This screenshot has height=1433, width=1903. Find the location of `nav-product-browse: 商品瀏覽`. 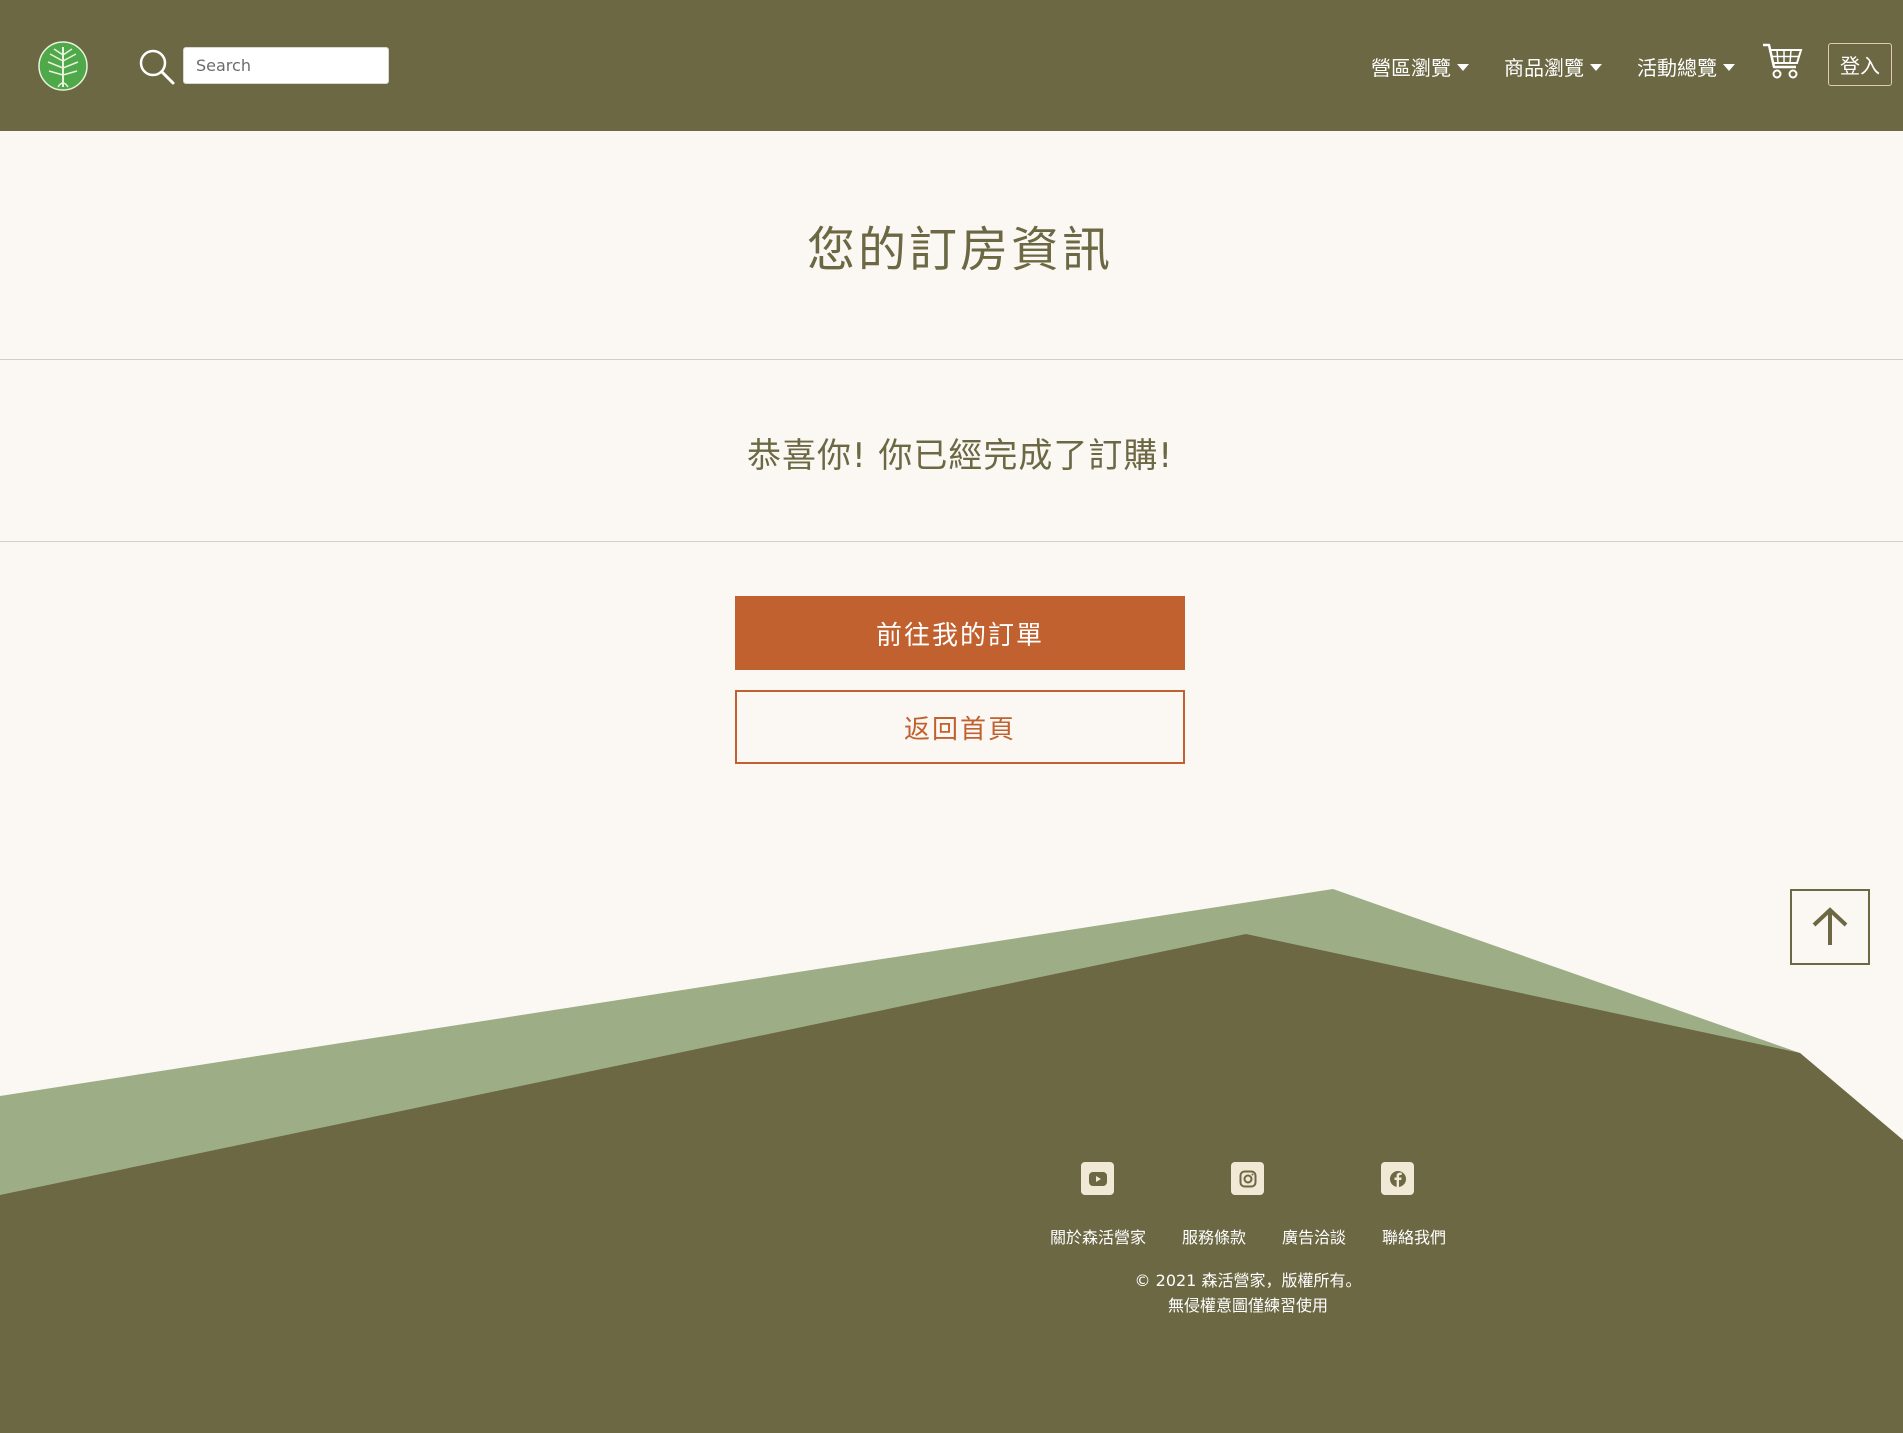

nav-product-browse: 商品瀏覽 is located at coordinates (1553, 66).